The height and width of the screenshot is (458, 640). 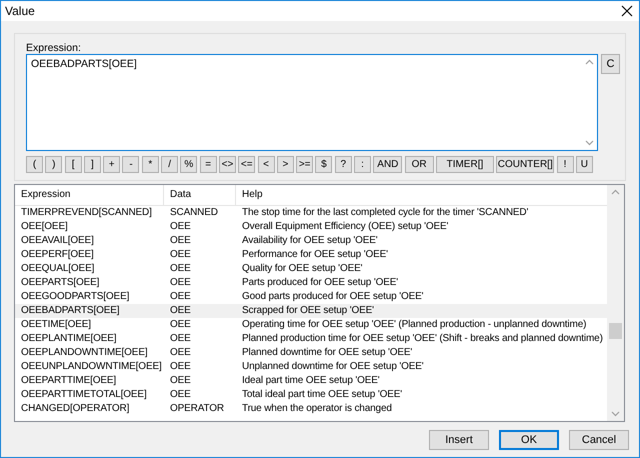 What do you see at coordinates (529, 440) in the screenshot?
I see `dialog-button: OK` at bounding box center [529, 440].